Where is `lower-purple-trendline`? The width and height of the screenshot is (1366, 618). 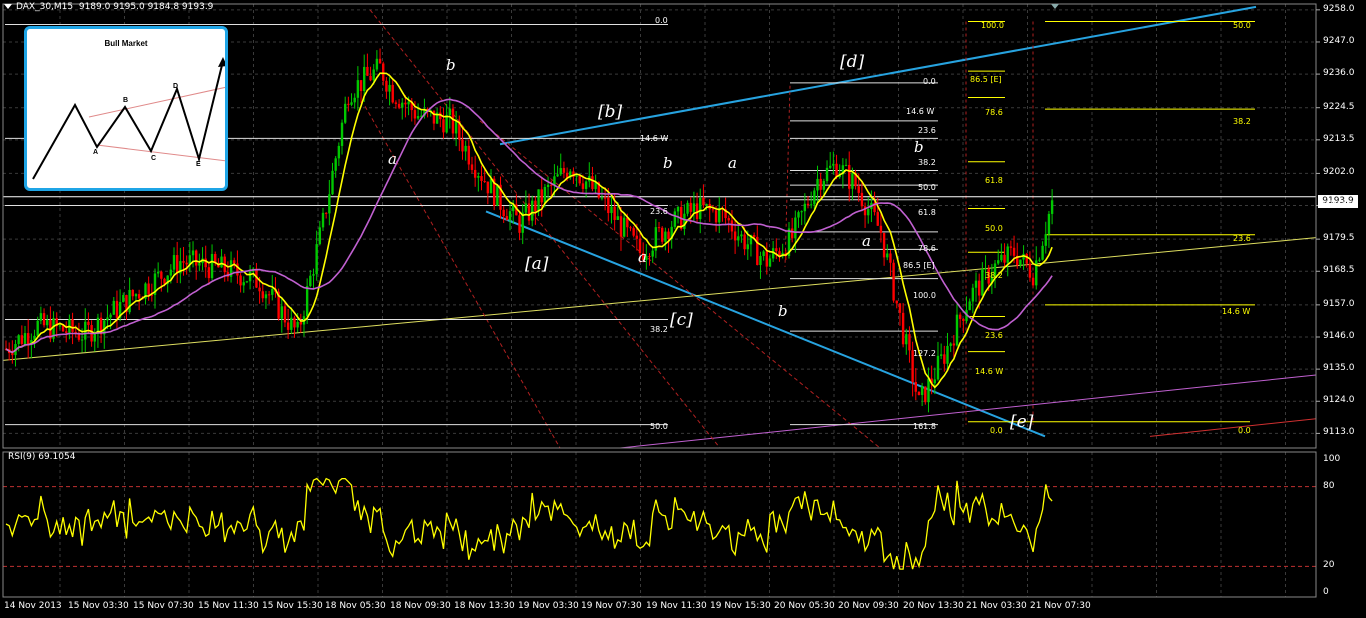 lower-purple-trendline is located at coordinates (968, 411).